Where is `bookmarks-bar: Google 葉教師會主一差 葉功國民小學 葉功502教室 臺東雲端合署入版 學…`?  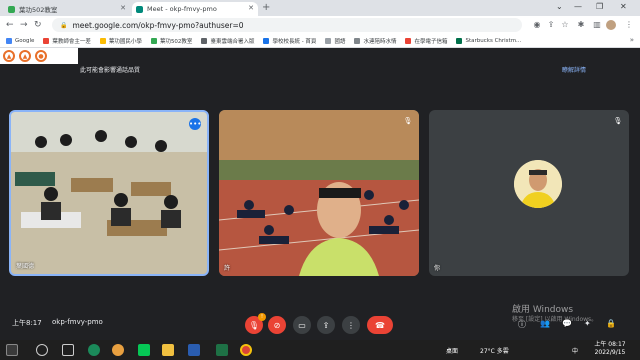 bookmarks-bar: Google 葉教師會主一差 葉功國民小學 葉功502教室 臺東雲端合署入版 學… is located at coordinates (320, 41).